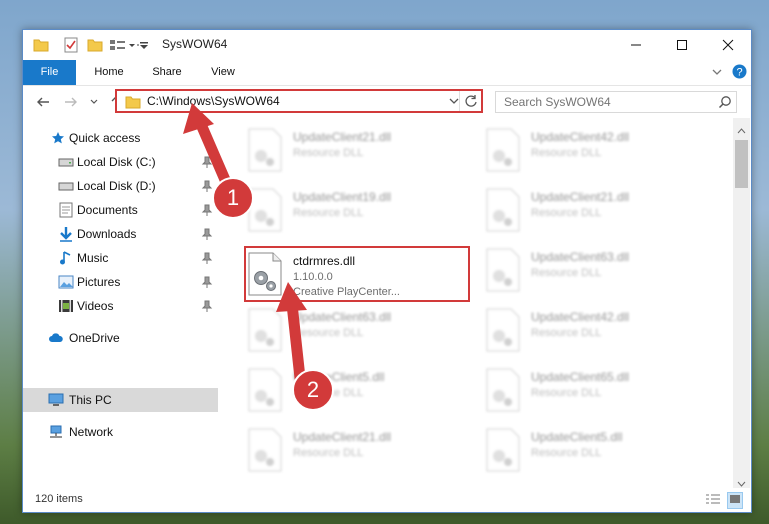 This screenshot has height=524, width=769. Describe the element at coordinates (233, 198) in the screenshot. I see `step-badge-1: 1` at that location.